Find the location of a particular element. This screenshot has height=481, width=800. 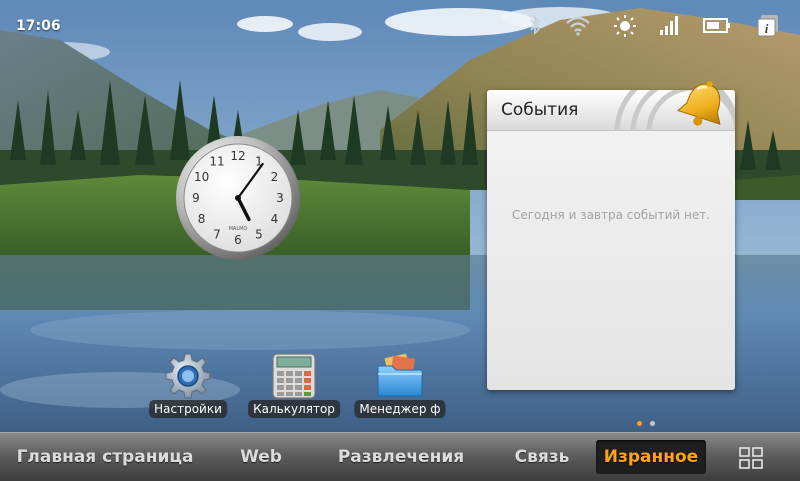

app-label: Калькулятор is located at coordinates (294, 409).